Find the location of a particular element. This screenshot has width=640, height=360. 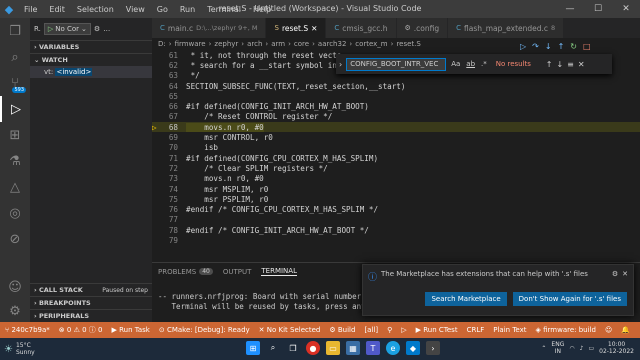

code-line: 77 is located at coordinates (396, 220).